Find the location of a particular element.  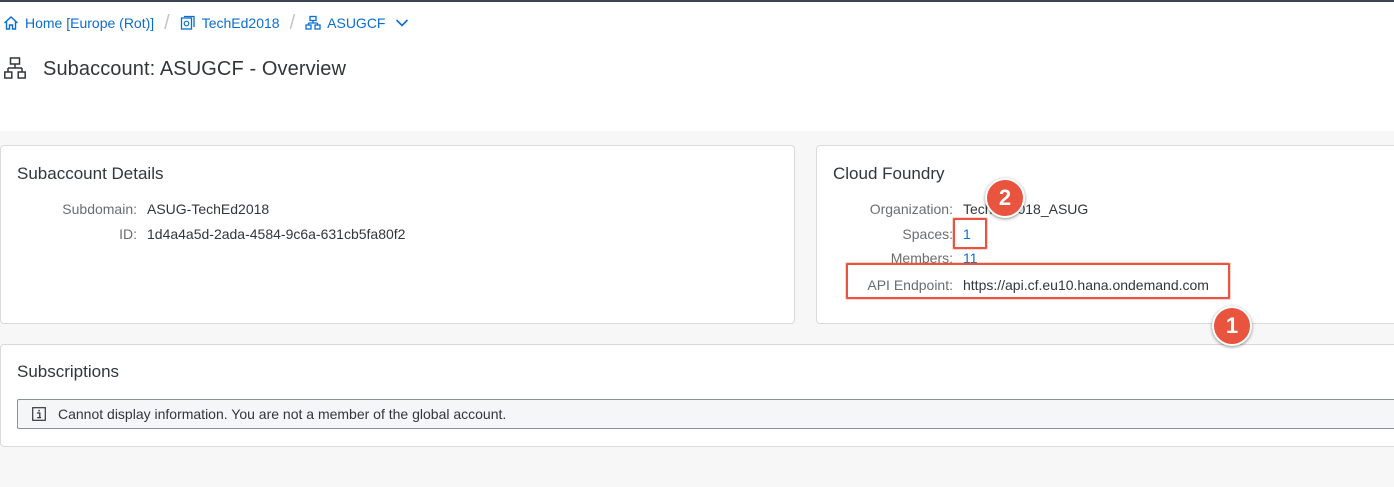

id-label: ID: is located at coordinates (128, 234).